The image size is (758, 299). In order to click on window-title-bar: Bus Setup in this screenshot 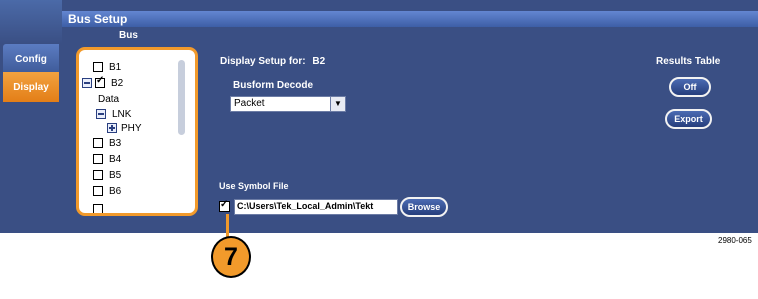, I will do `click(410, 19)`.